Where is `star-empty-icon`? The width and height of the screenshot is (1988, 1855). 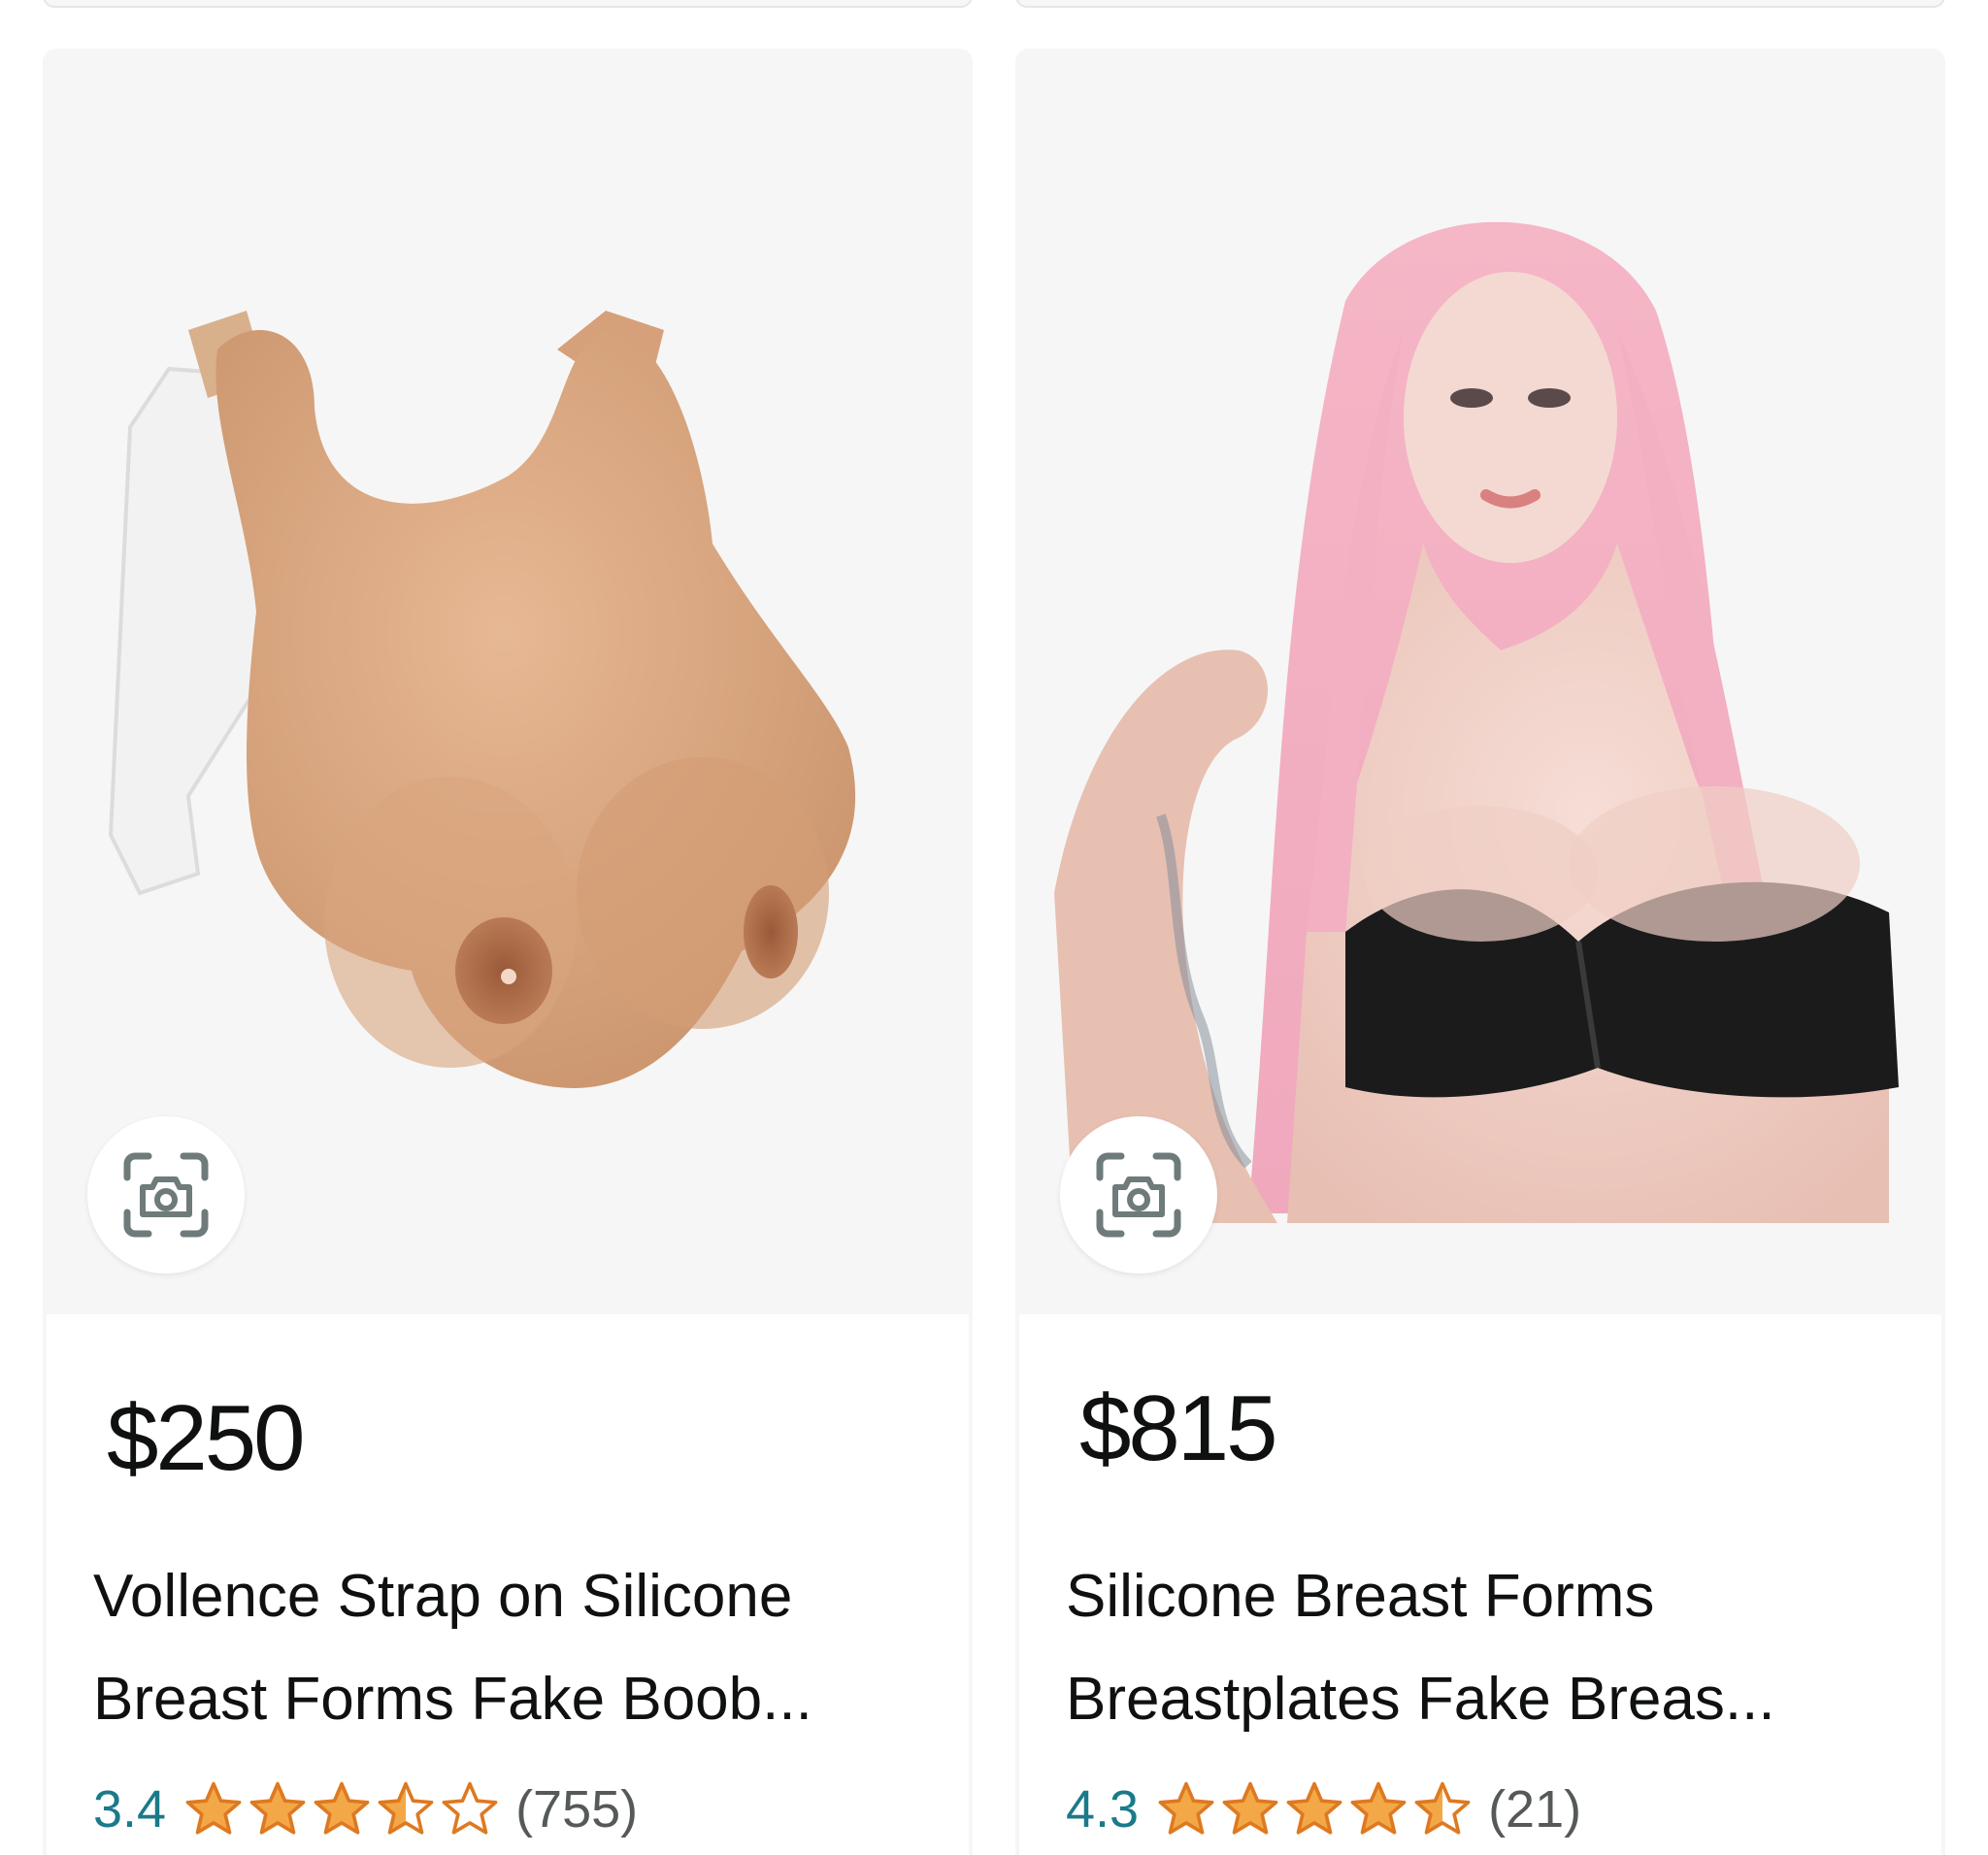 star-empty-icon is located at coordinates (470, 1808).